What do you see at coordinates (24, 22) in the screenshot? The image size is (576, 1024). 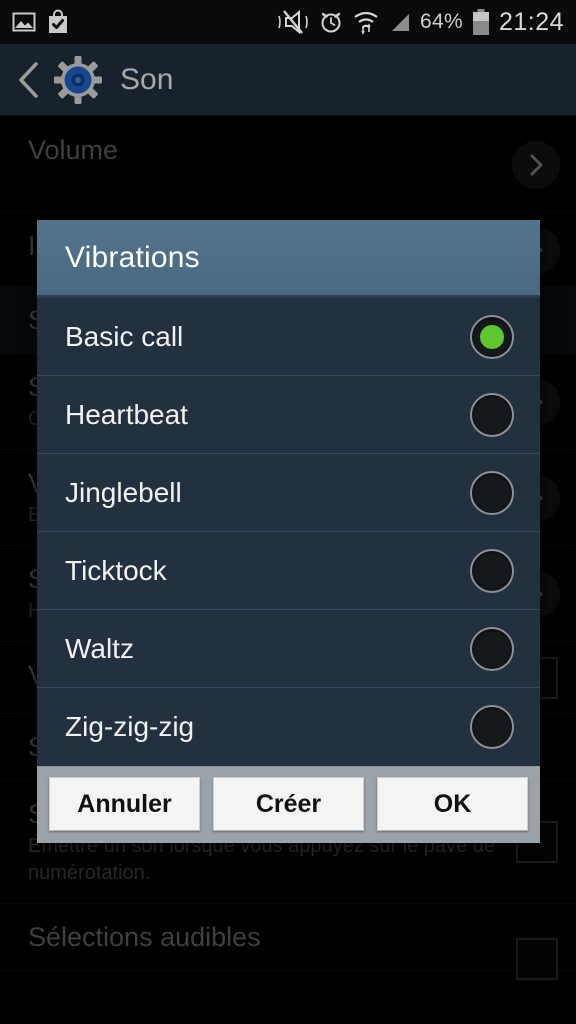 I see `screenshot-image-icon` at bounding box center [24, 22].